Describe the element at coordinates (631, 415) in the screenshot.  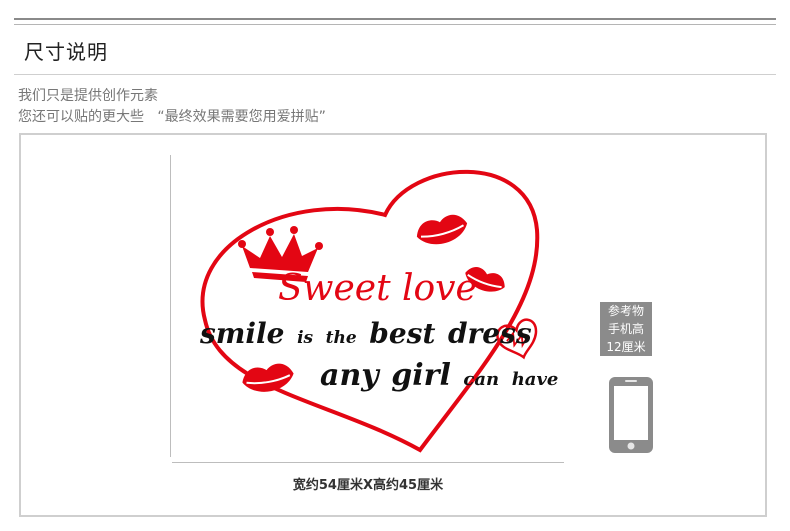
I see `phone-icon` at that location.